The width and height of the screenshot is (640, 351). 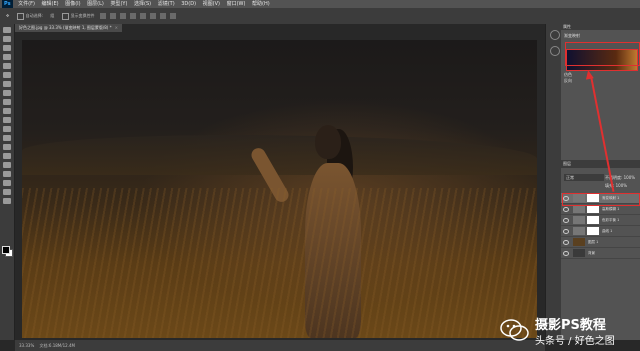 What do you see at coordinates (7, 120) in the screenshot?
I see `eraser-tool-icon` at bounding box center [7, 120].